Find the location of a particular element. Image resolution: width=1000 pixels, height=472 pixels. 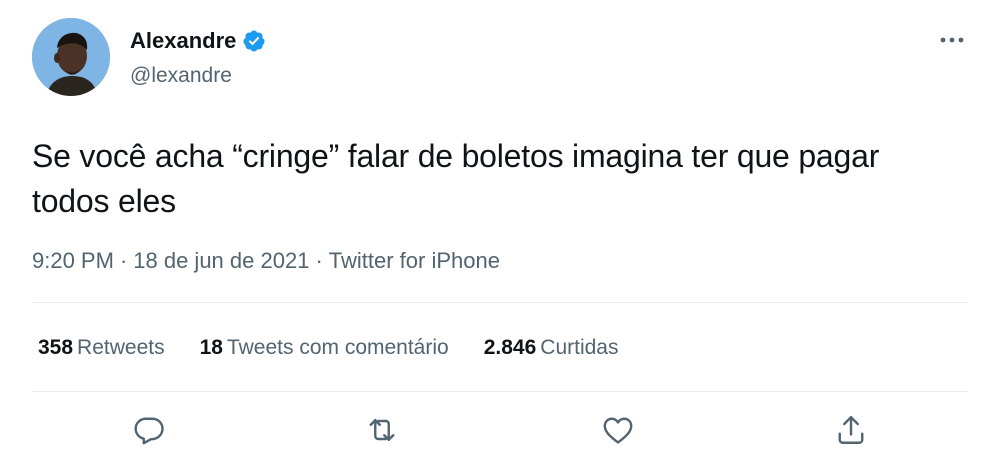

tweet-date: 18 de jun de 2021 is located at coordinates (221, 260).